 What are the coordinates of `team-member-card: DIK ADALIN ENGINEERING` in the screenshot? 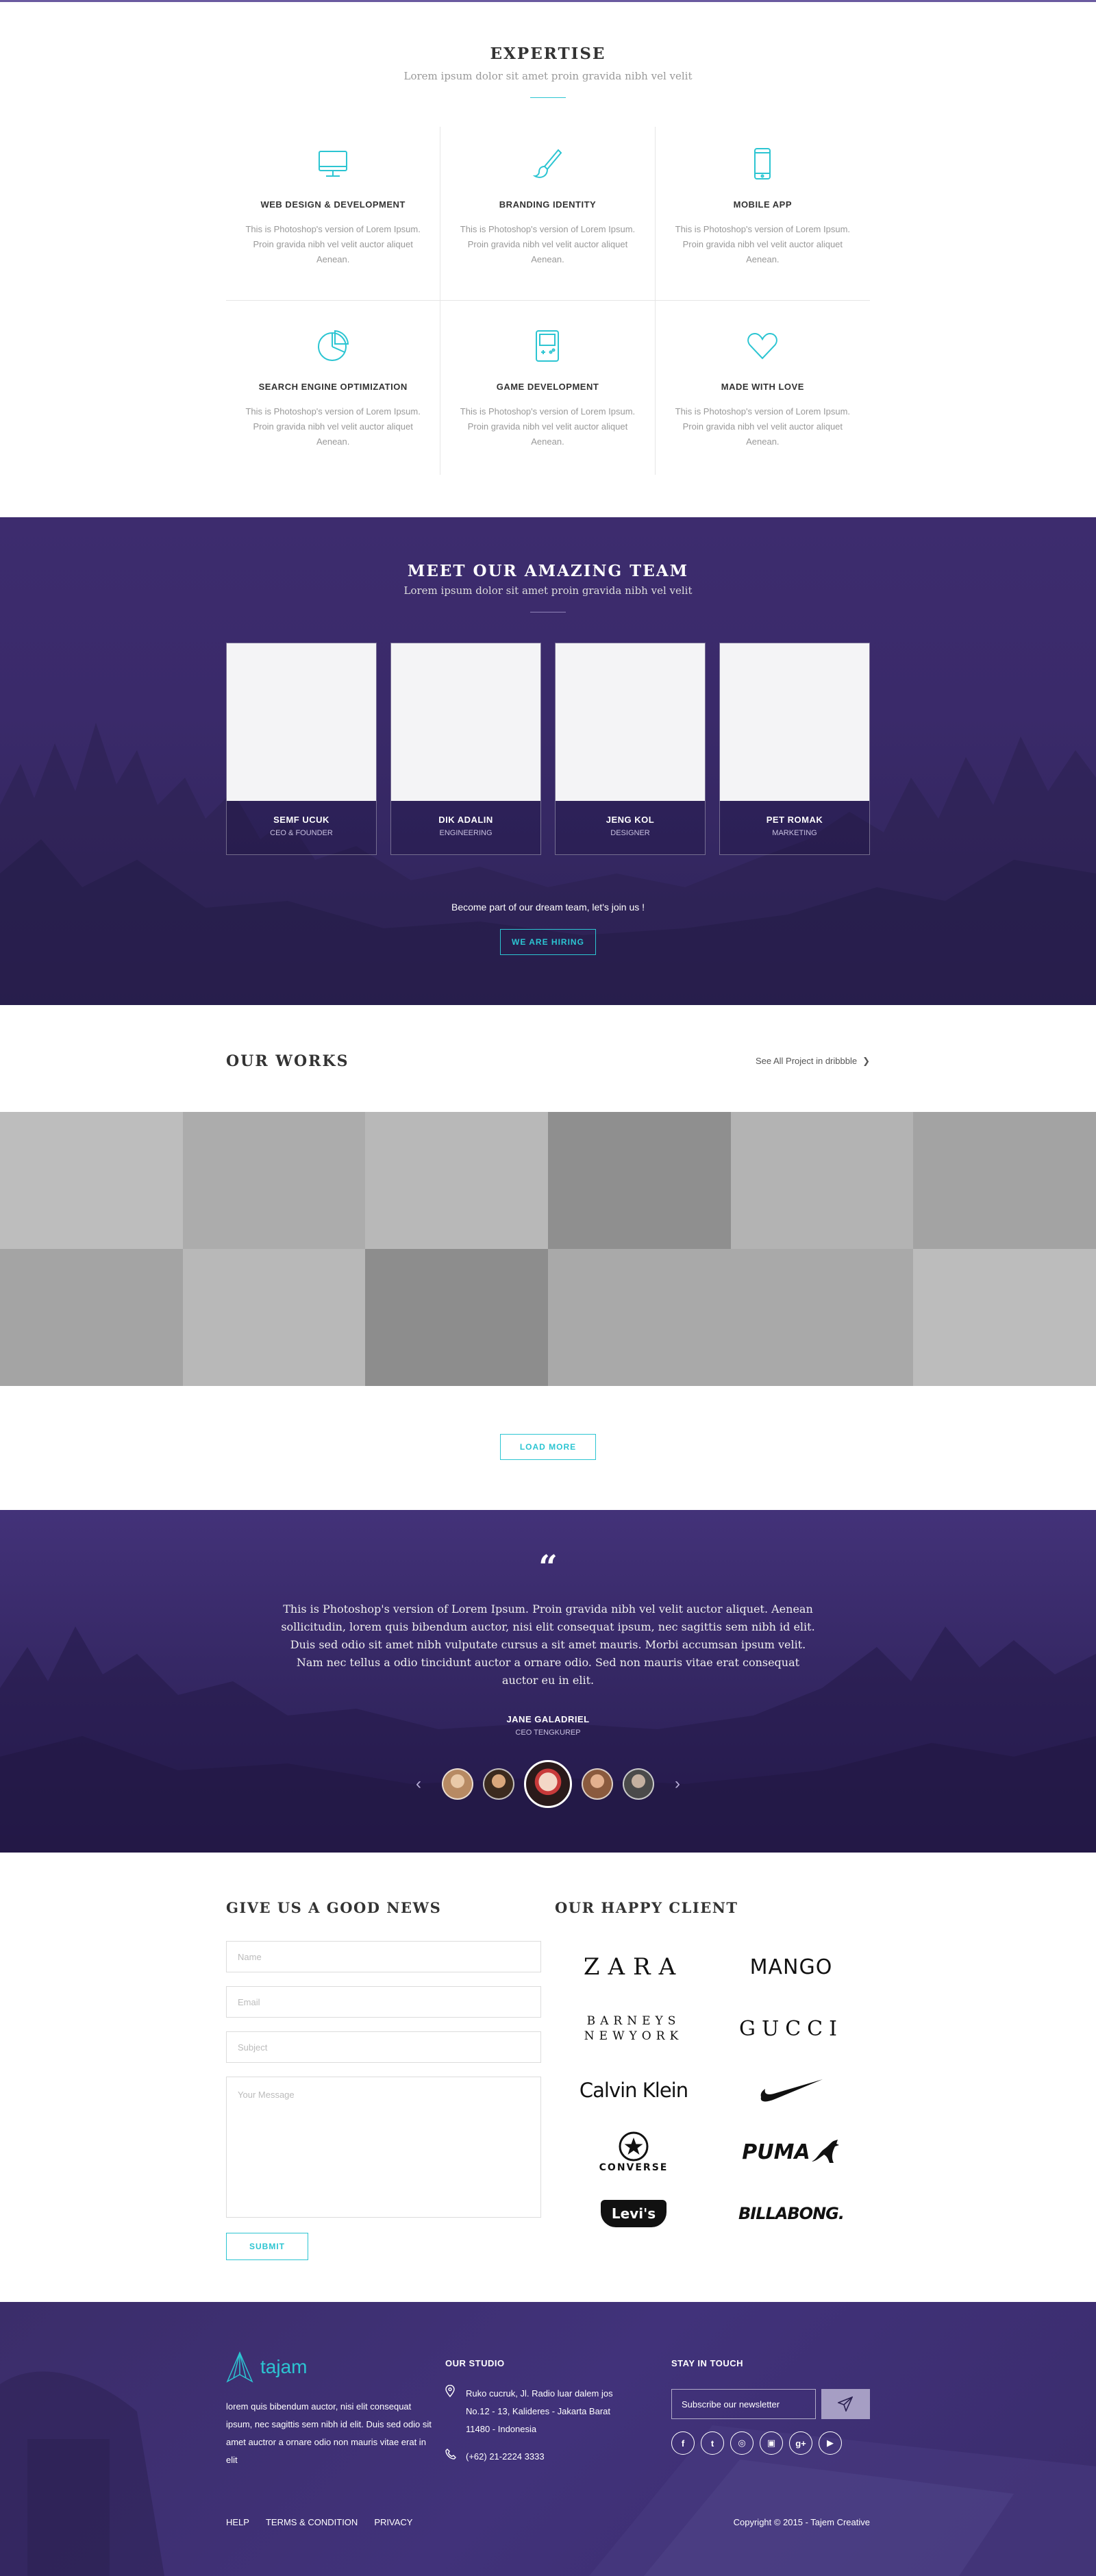 It's located at (465, 749).